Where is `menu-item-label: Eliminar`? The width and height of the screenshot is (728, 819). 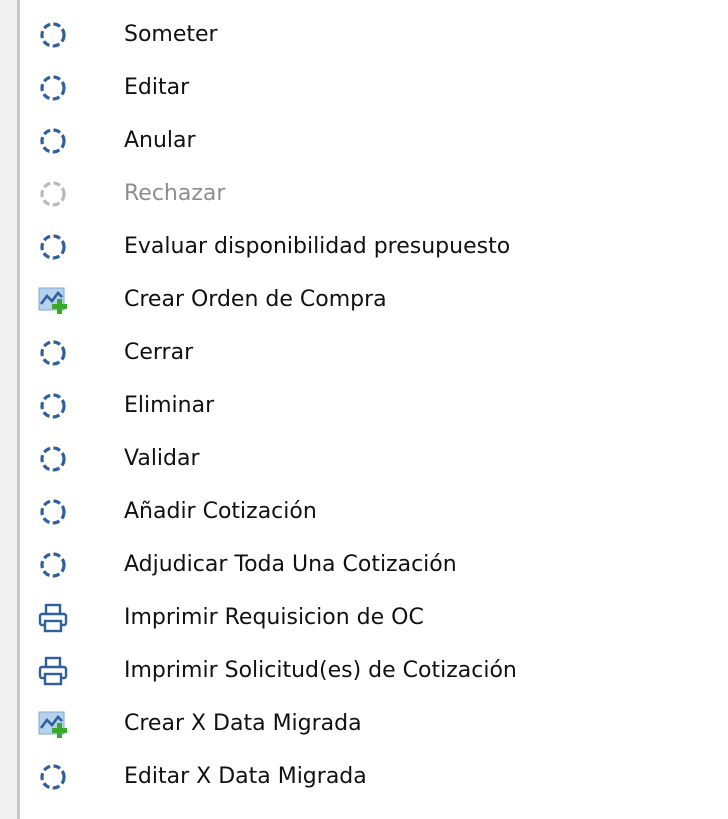 menu-item-label: Eliminar is located at coordinates (169, 405).